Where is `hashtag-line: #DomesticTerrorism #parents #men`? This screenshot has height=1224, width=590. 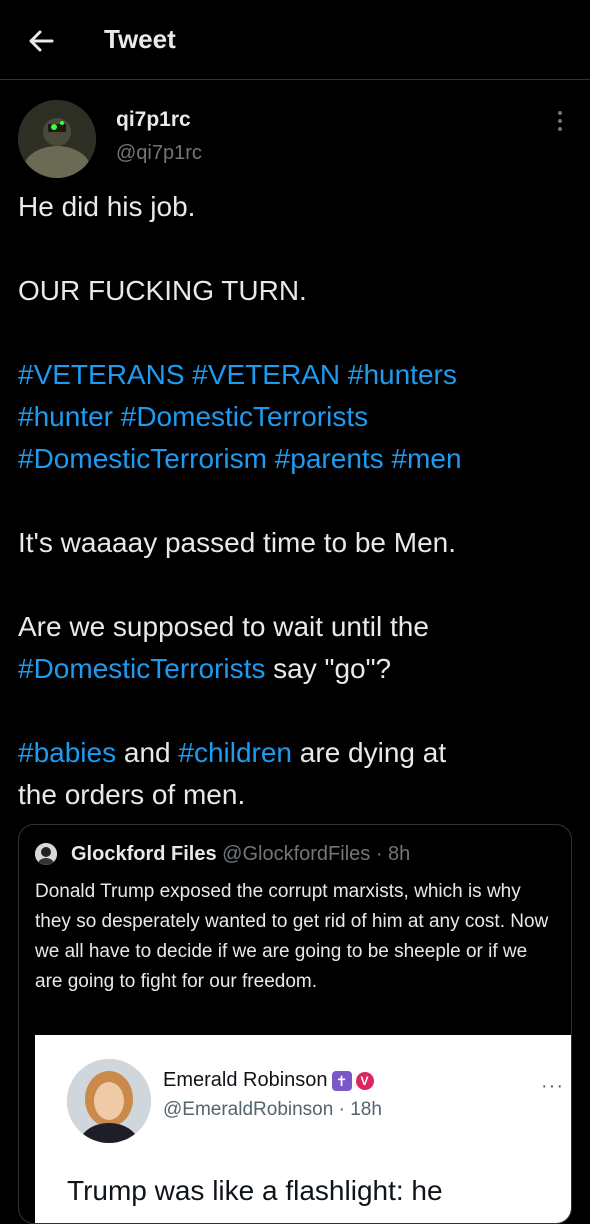 hashtag-line: #DomesticTerrorism #parents #men is located at coordinates (298, 459).